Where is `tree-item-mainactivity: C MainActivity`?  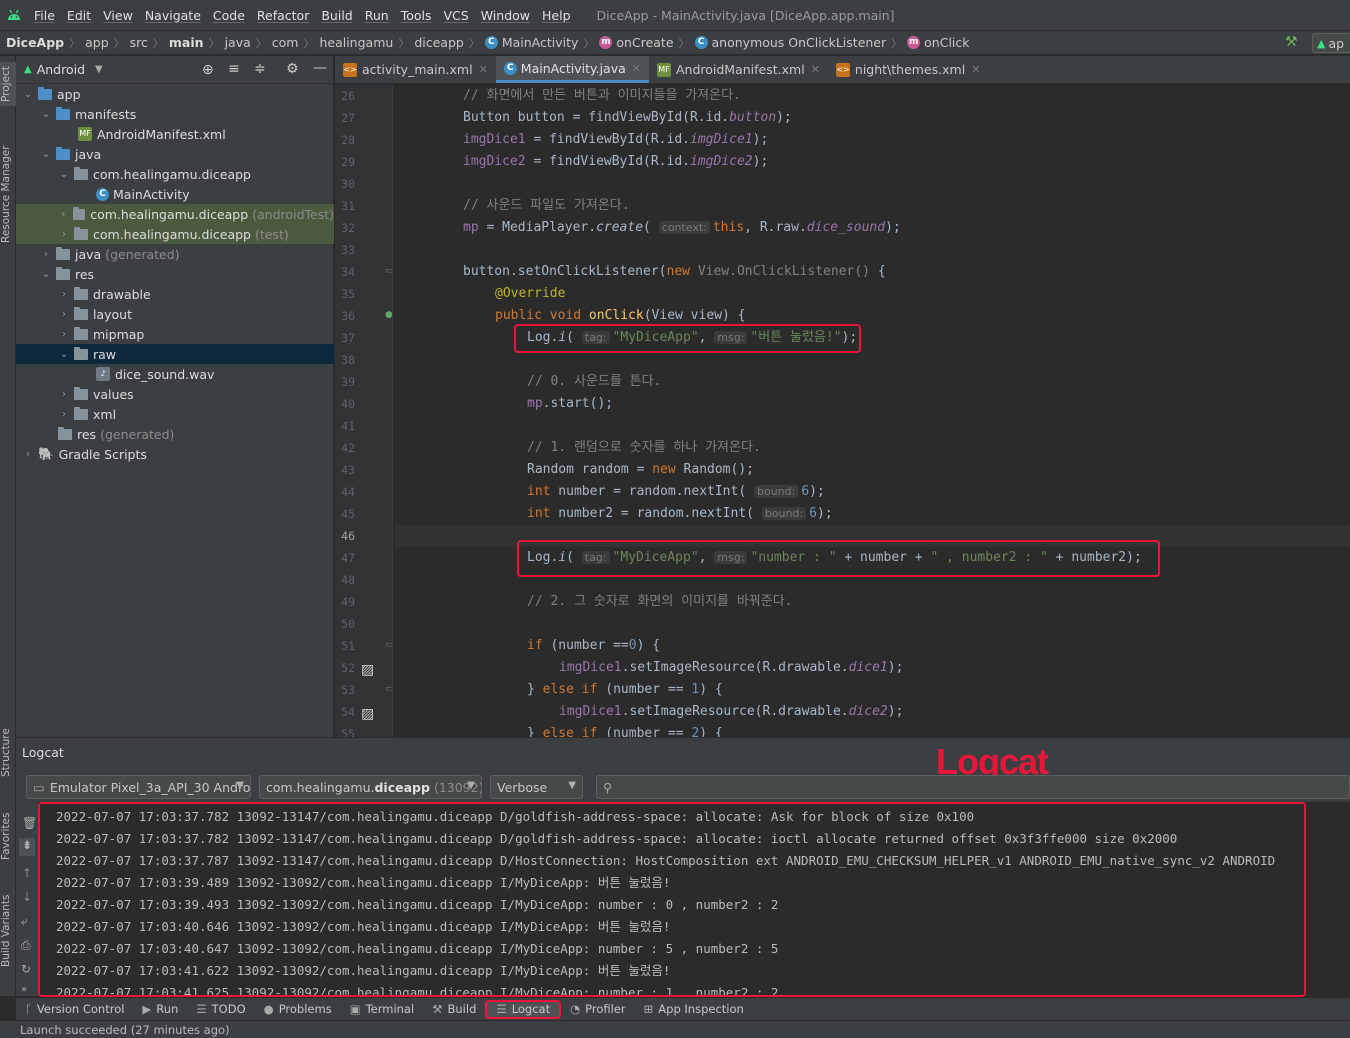 tree-item-mainactivity: C MainActivity is located at coordinates (175, 194).